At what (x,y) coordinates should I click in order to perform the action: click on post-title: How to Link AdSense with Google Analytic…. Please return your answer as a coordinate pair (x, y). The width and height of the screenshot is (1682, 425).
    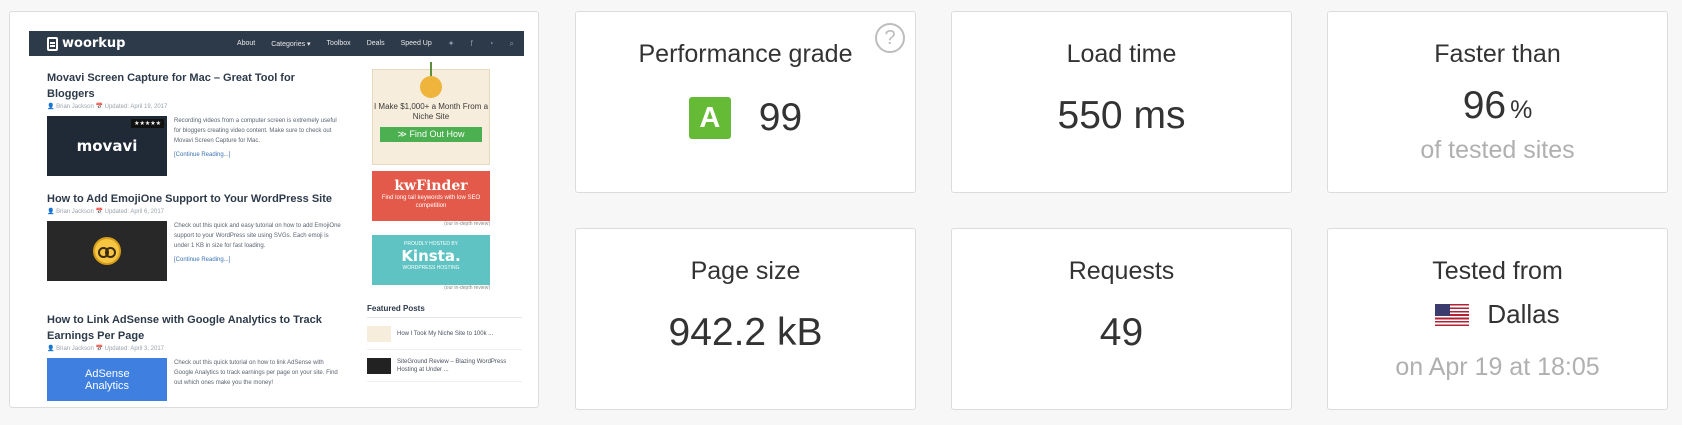
    Looking at the image, I should click on (184, 328).